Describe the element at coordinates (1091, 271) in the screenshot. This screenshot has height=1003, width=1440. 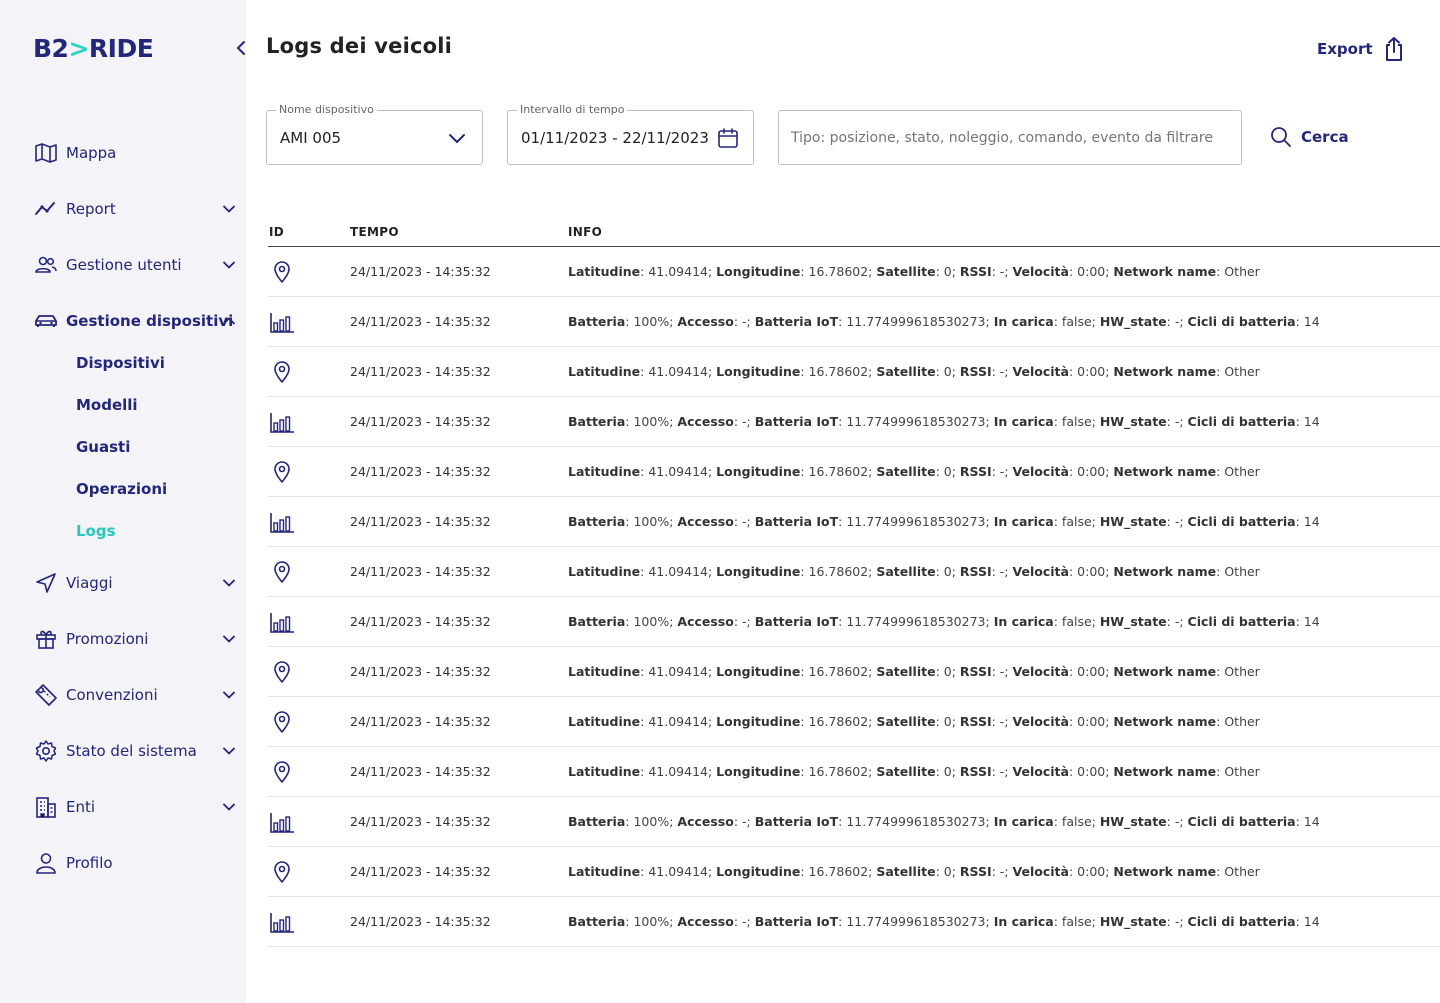
I see `info-value: : 0:00;` at that location.